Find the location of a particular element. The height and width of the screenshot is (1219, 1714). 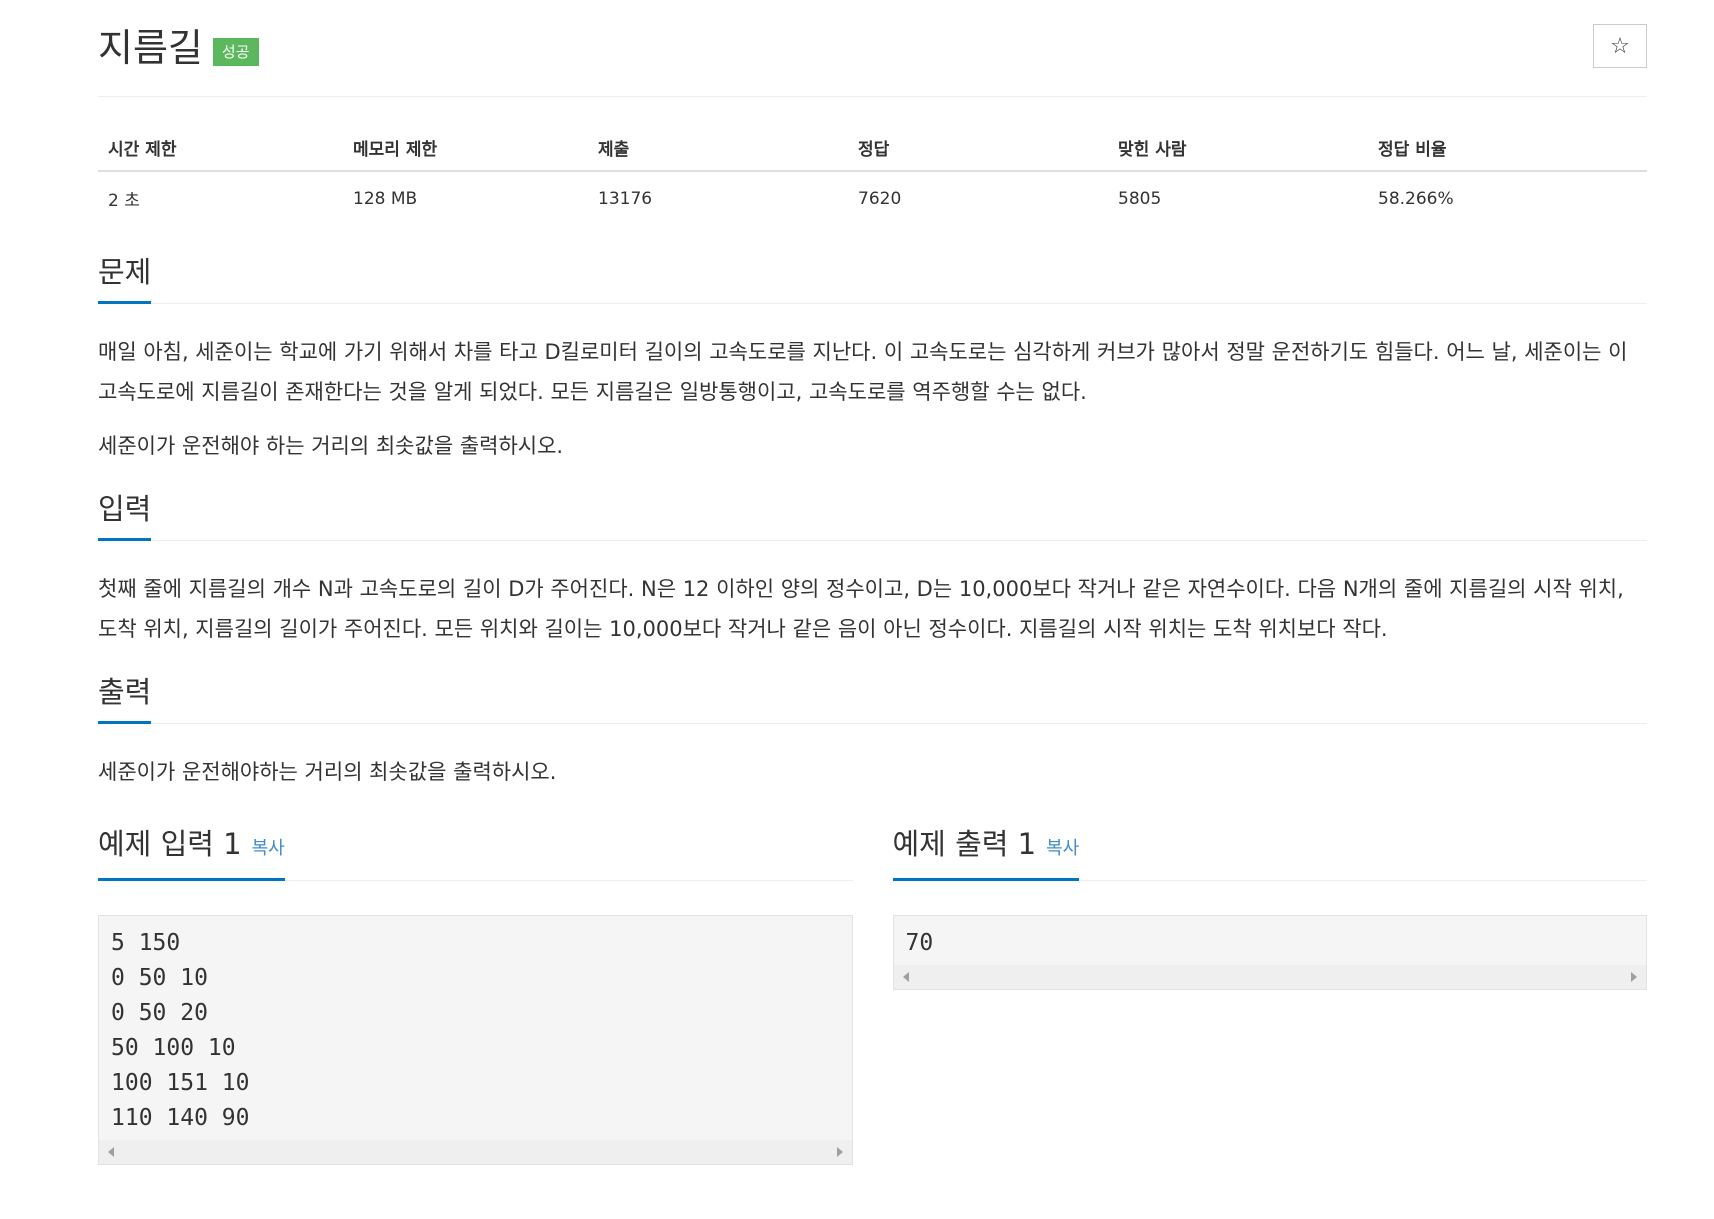

info-header-memory-limit: 메모리 제한 is located at coordinates (465, 148).